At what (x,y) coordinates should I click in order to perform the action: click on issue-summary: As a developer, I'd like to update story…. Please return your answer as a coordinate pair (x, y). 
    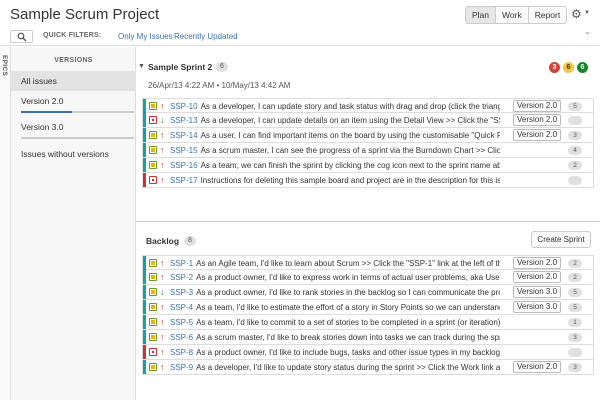
    Looking at the image, I should click on (348, 367).